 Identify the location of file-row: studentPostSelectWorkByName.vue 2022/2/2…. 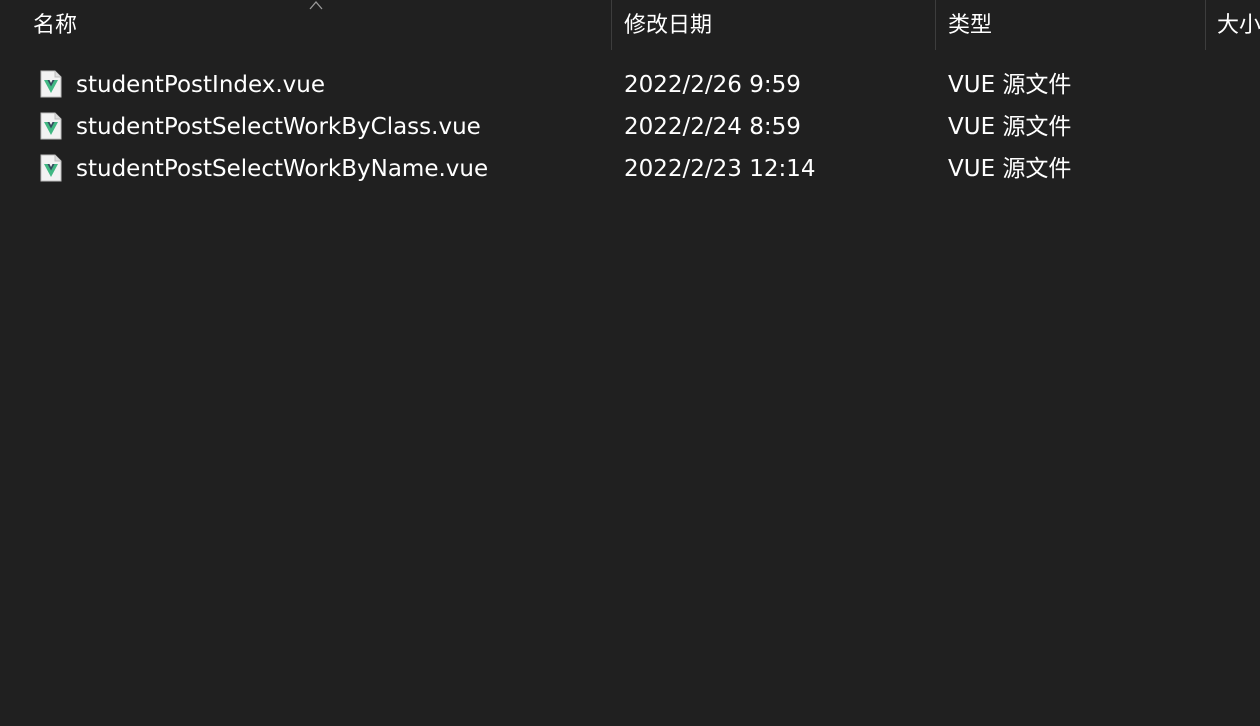
(630, 169).